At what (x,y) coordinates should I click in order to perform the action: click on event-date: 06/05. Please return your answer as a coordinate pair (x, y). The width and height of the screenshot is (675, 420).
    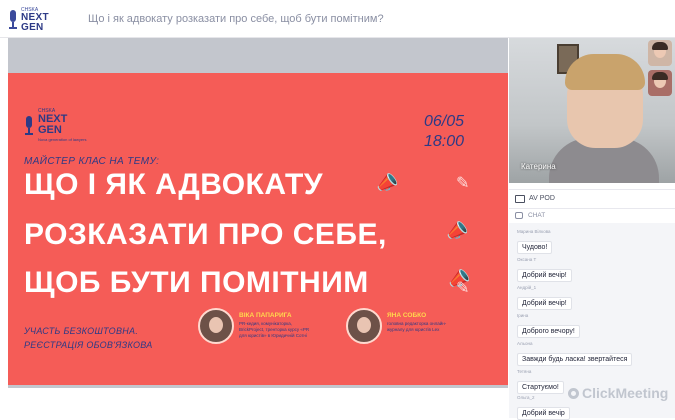
    Looking at the image, I should click on (443, 121).